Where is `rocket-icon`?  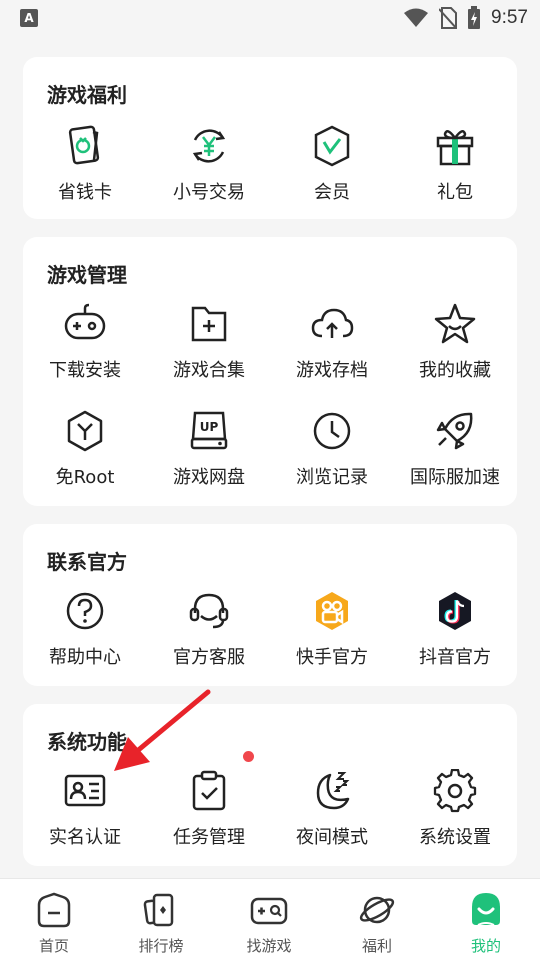
rocket-icon is located at coordinates (454, 431).